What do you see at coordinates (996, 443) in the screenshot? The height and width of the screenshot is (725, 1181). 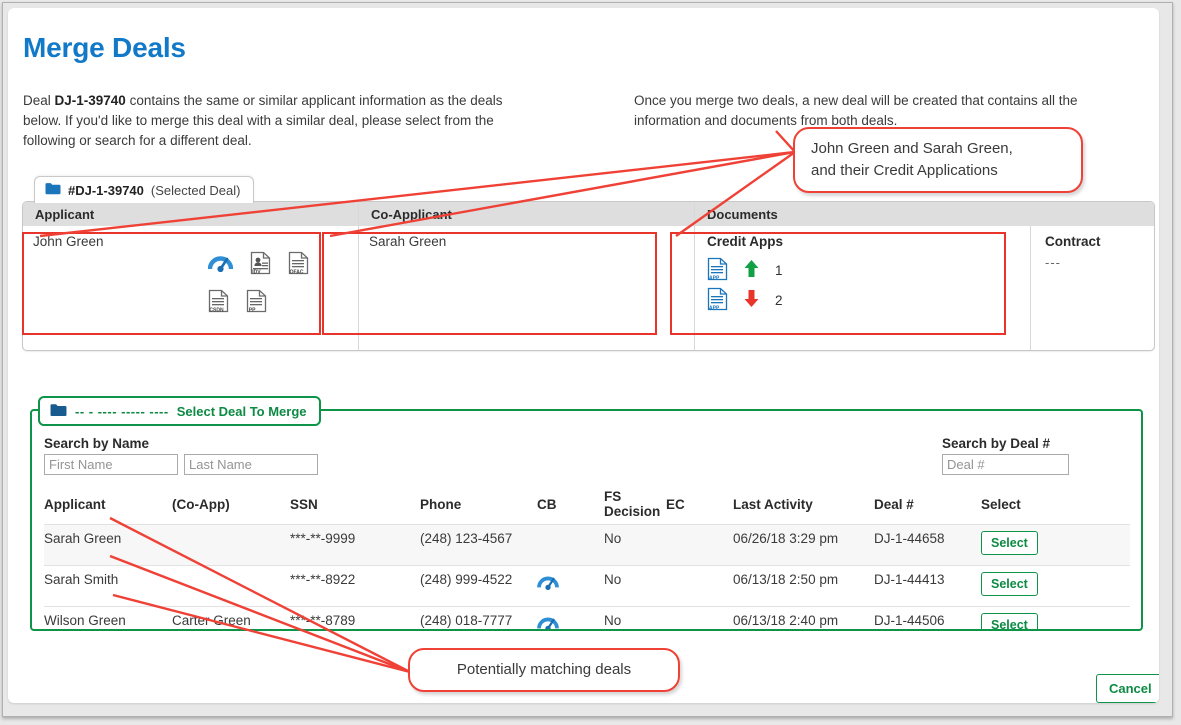 I see `search-by-deal-label: Search by Deal #` at bounding box center [996, 443].